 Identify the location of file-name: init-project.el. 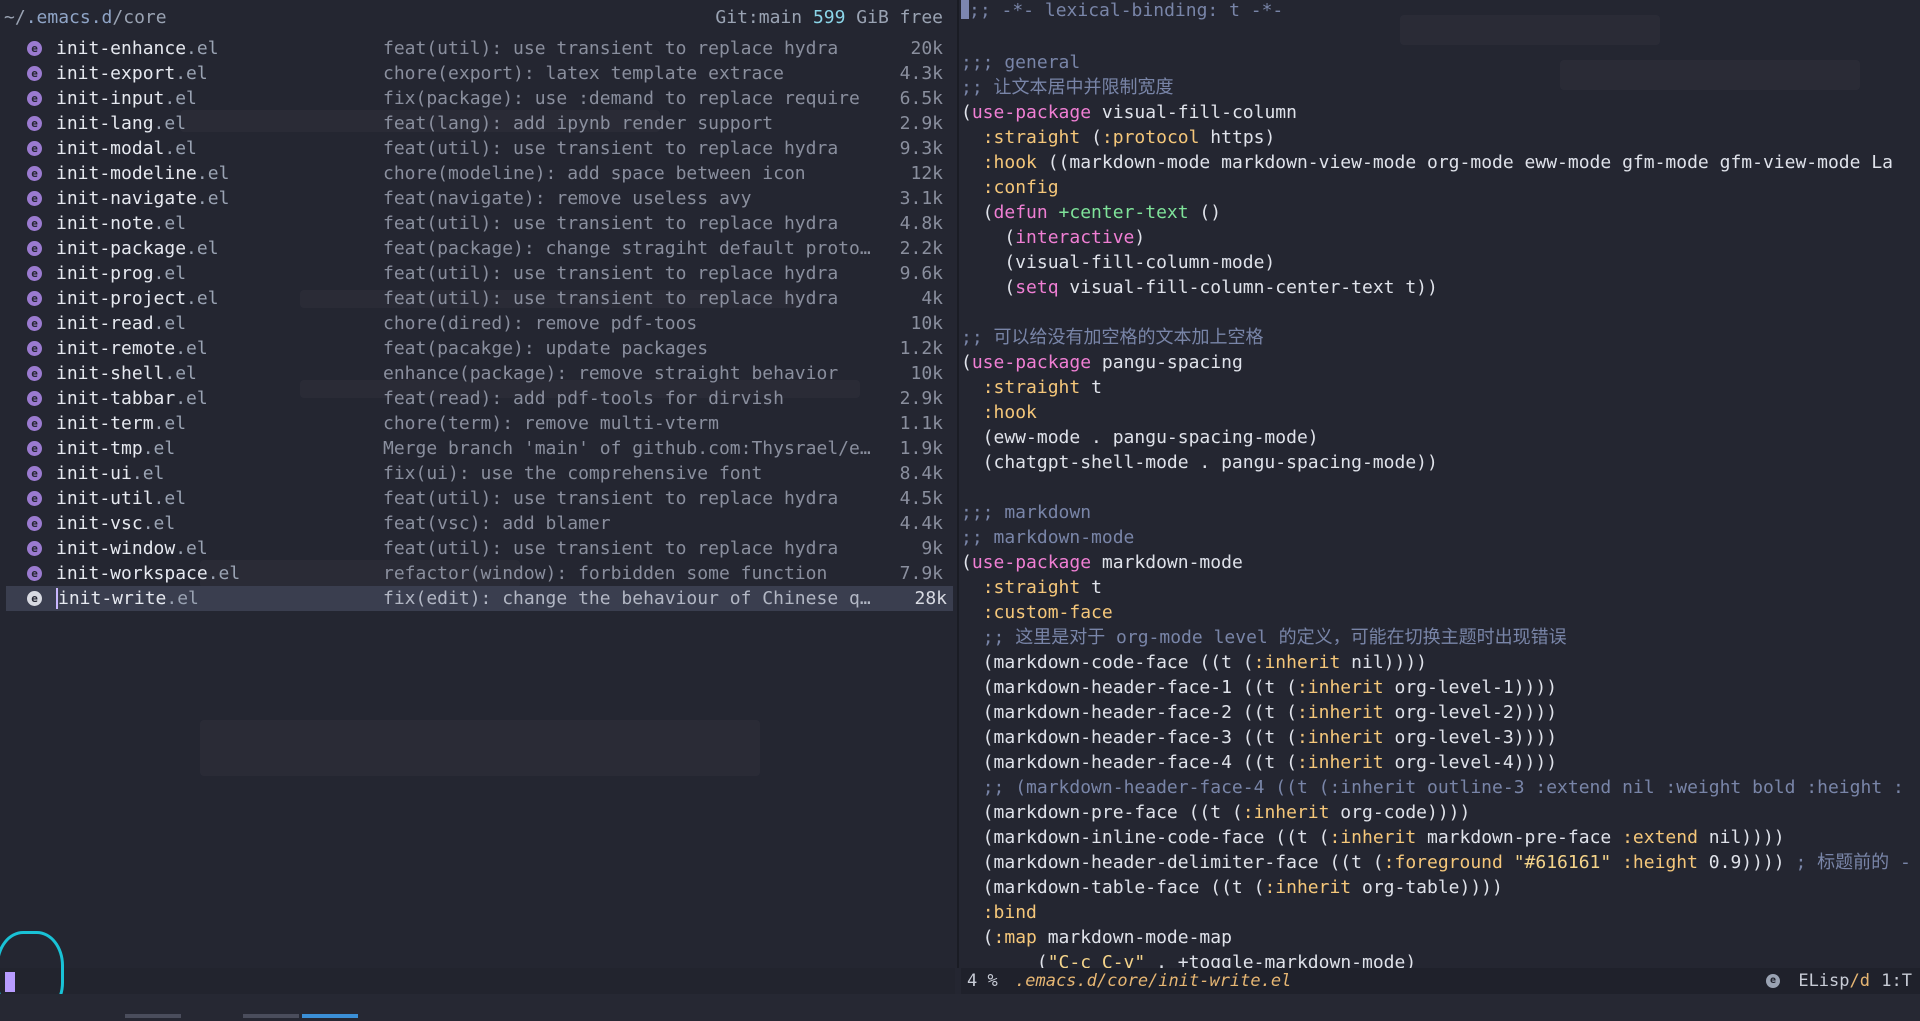
(137, 298).